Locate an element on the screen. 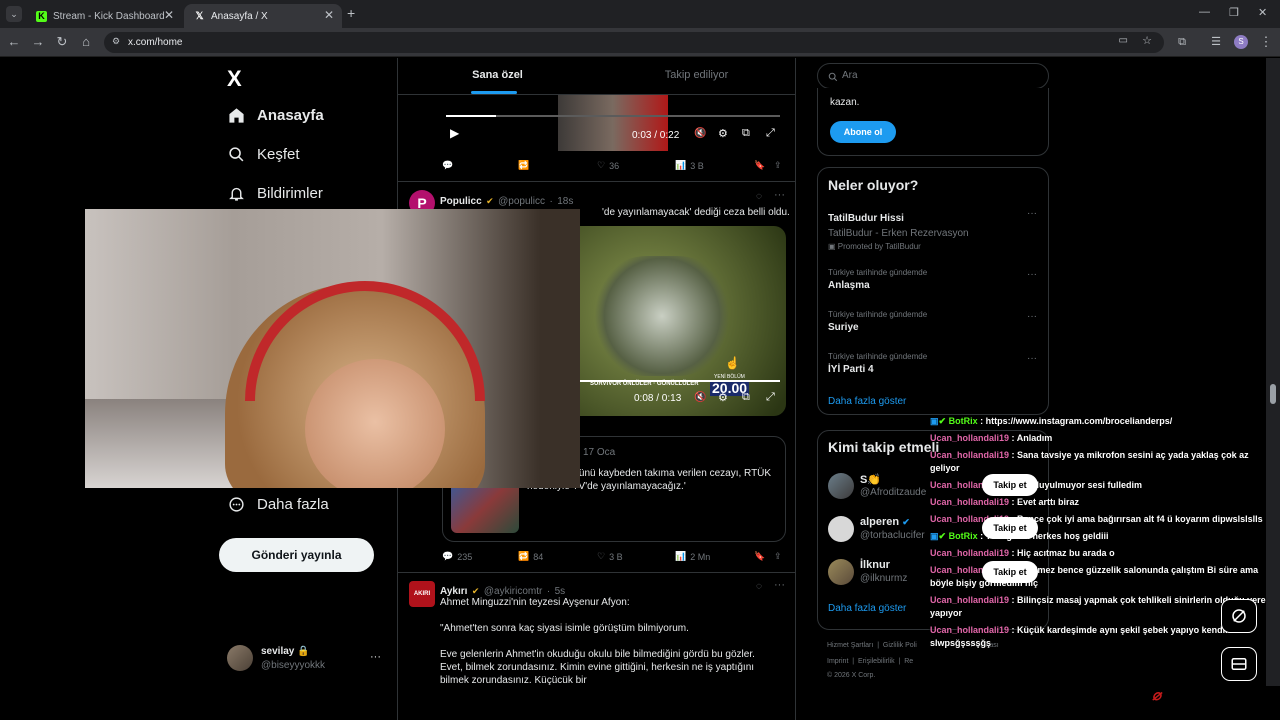 Image resolution: width=1280 pixels, height=720 pixels. kick-logo-icon: ⌀ is located at coordinates (1157, 695).